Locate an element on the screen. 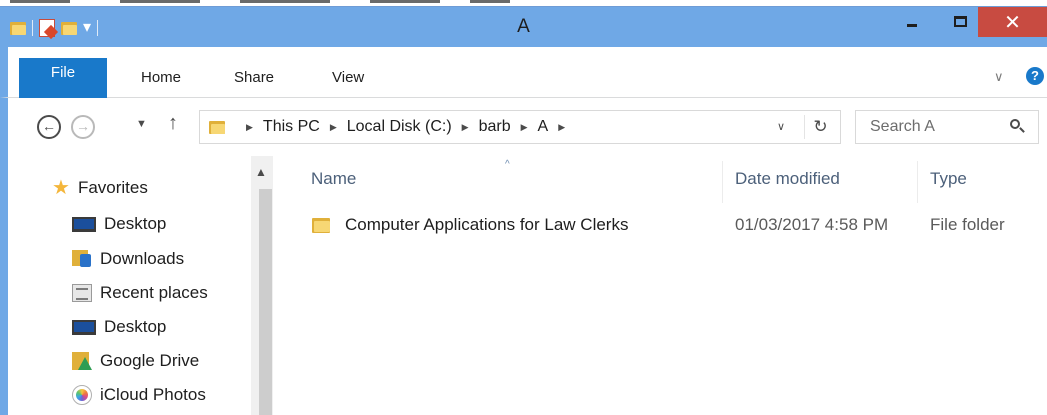 The width and height of the screenshot is (1047, 415). address-history-icon: ∨ is located at coordinates (781, 126).